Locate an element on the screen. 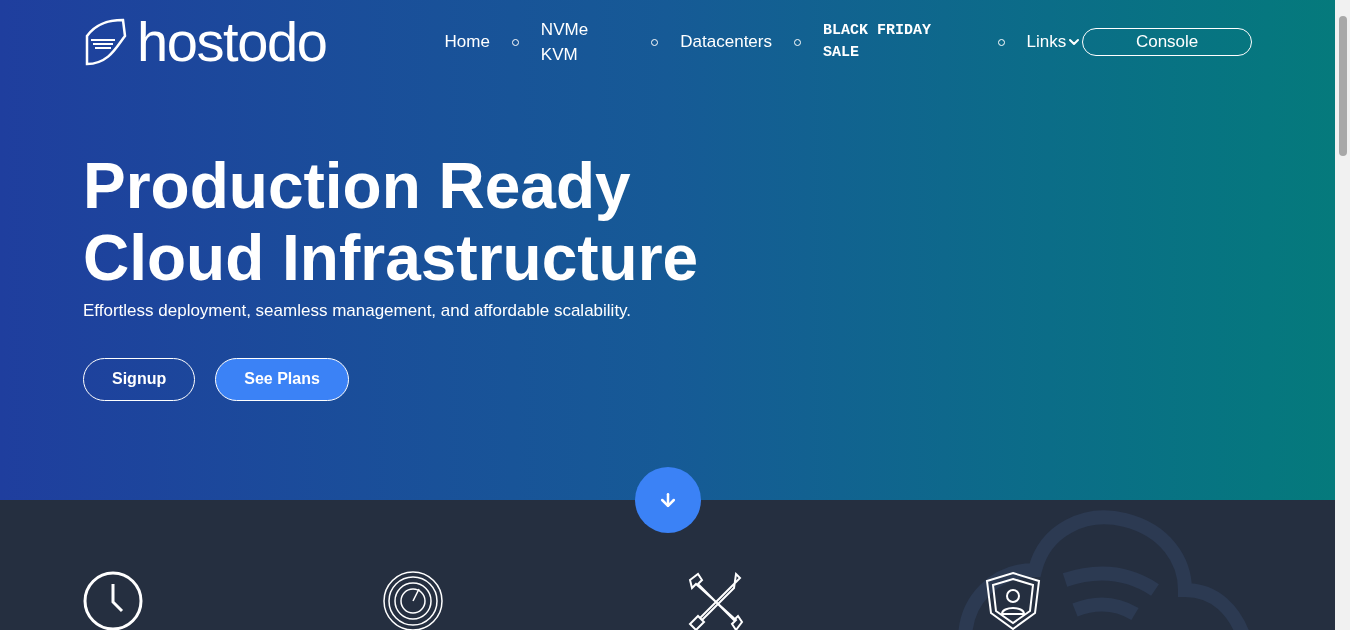  nav-link: NVMe KVM is located at coordinates (585, 42).